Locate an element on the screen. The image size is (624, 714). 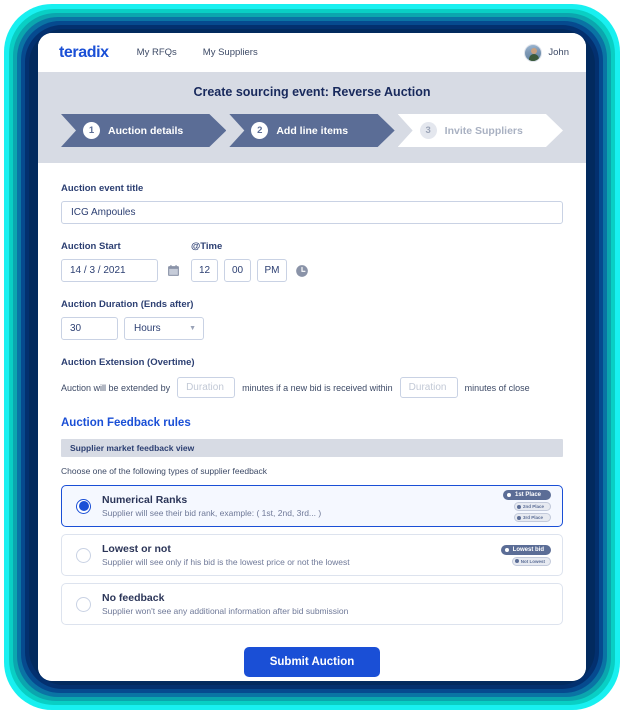
step-add-line-items: 2 Add line items is located at coordinates (311, 130).